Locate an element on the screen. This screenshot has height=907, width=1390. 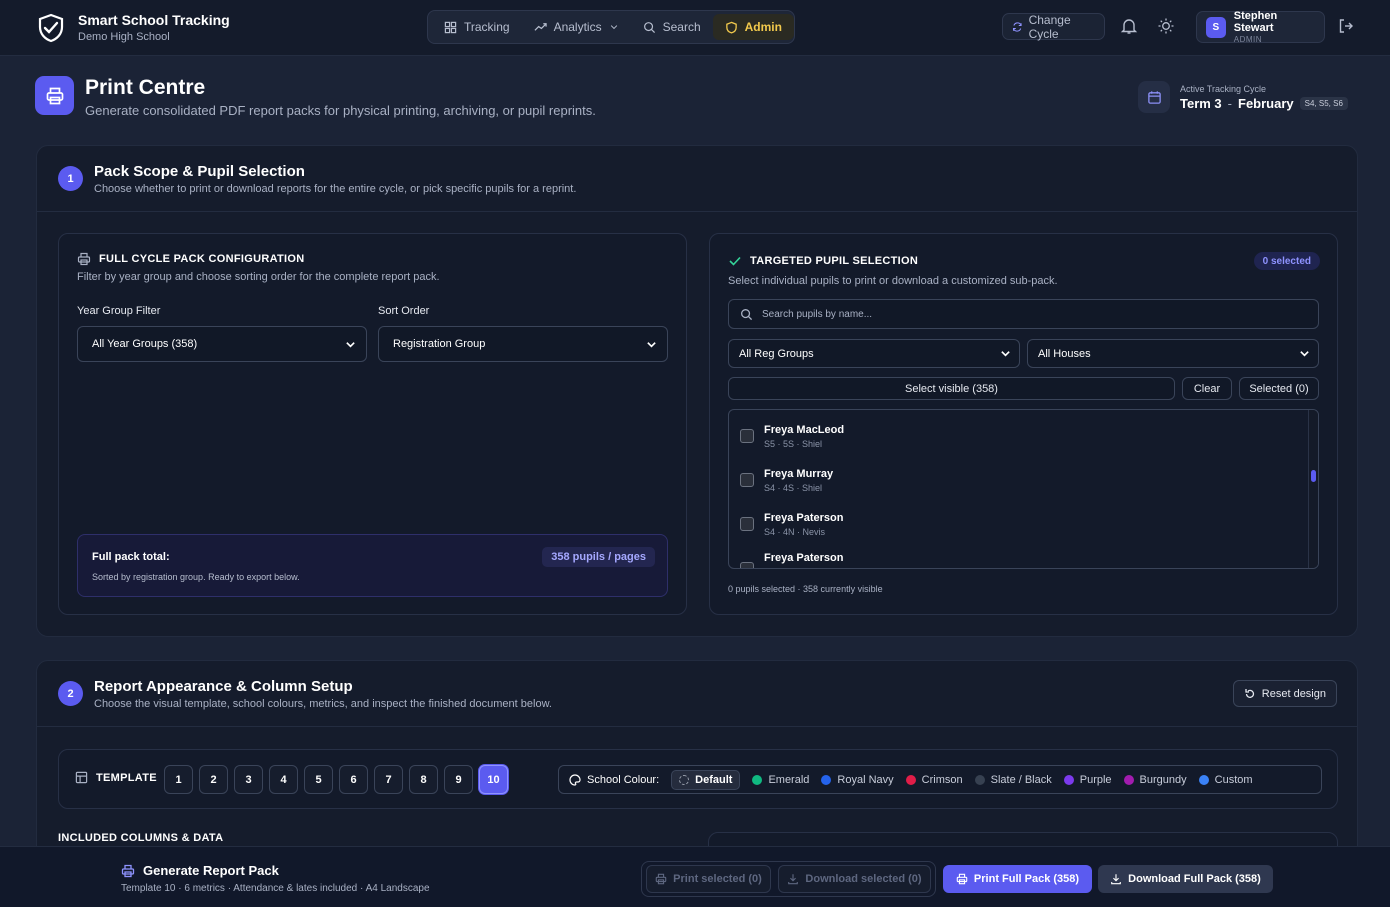
total-label: Full pack total: is located at coordinates (131, 557).